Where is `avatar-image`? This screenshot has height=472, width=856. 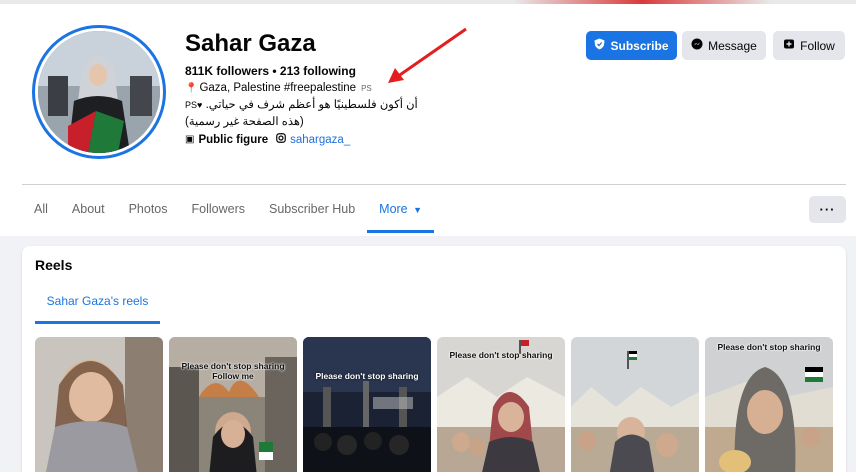
avatar-image is located at coordinates (99, 92).